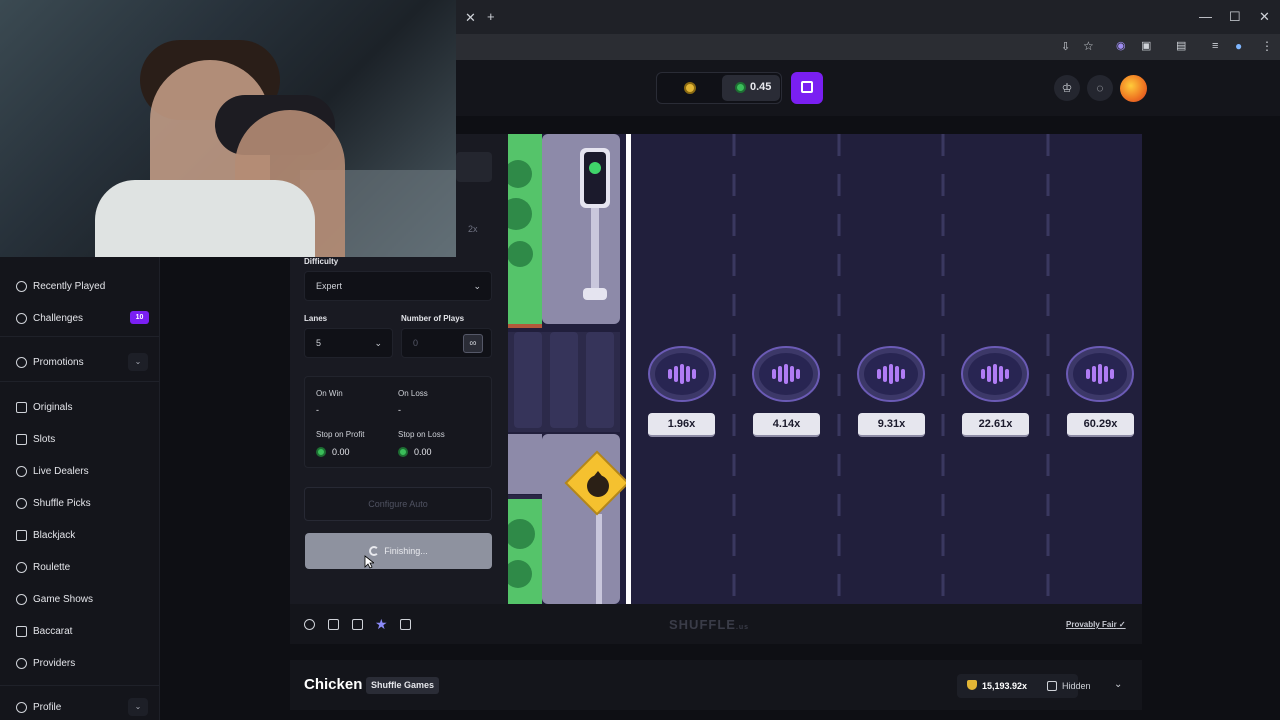  I want to click on puzzle-icon: ▣, so click(1146, 46).